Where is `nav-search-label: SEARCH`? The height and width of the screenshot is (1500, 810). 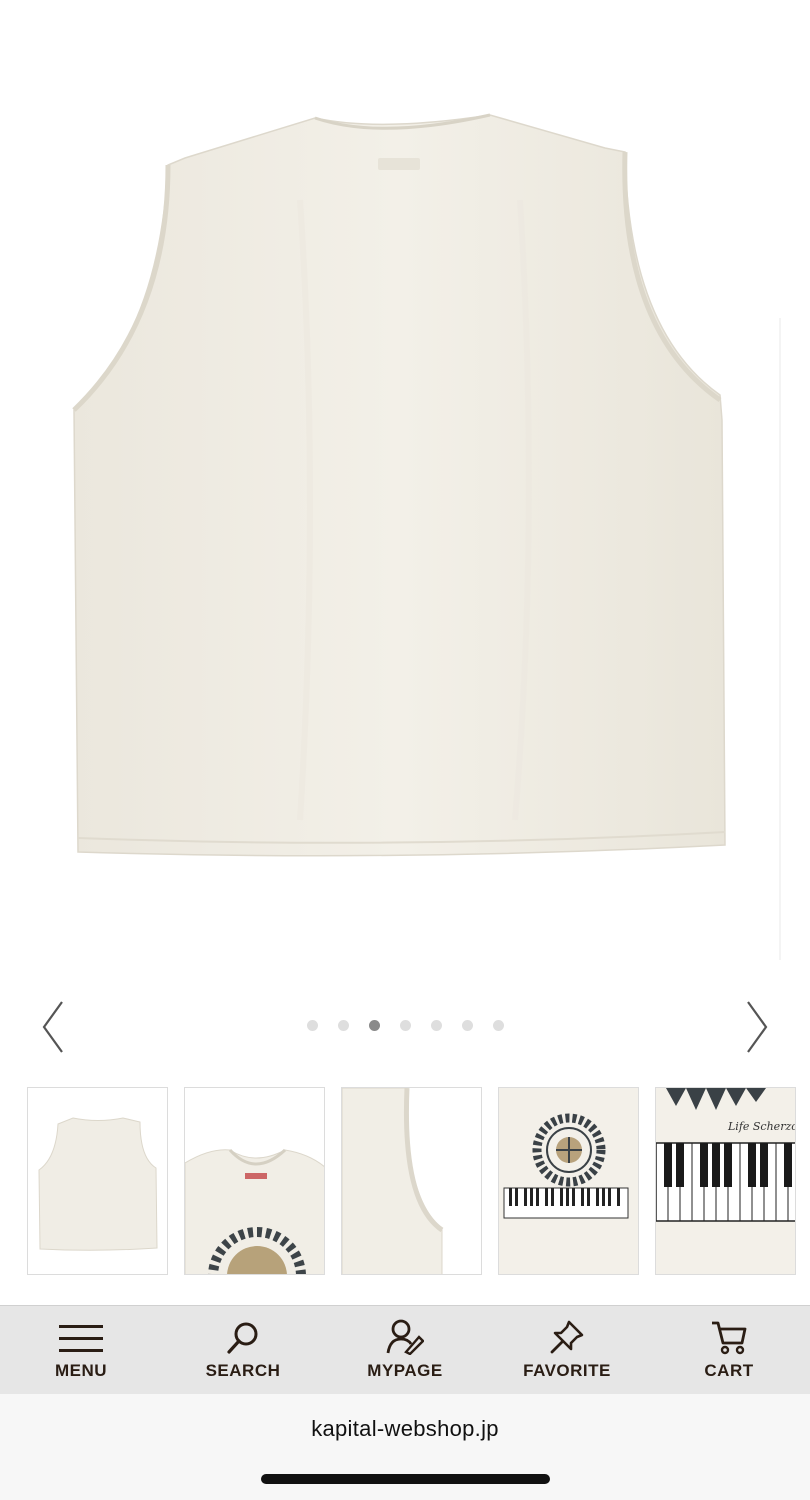
nav-search-label: SEARCH is located at coordinates (243, 1370).